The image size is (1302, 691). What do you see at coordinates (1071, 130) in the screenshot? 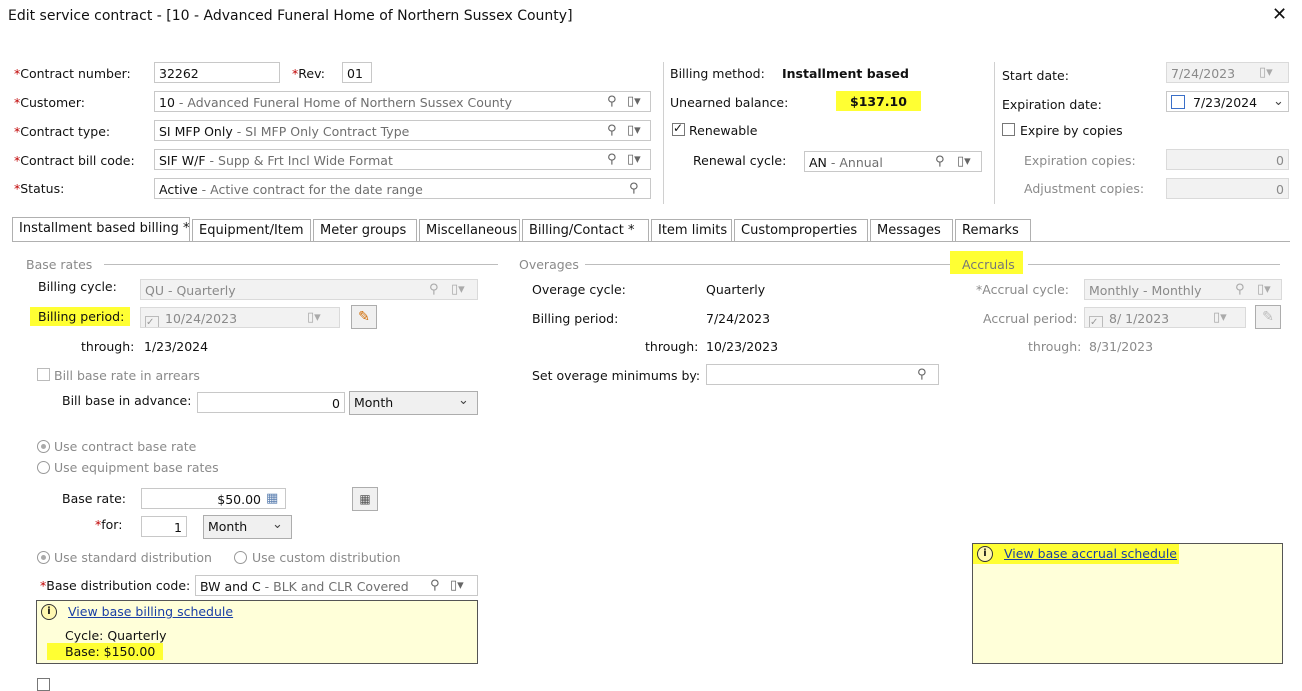
I see `expire-by-copies-label: Expire by copies` at bounding box center [1071, 130].